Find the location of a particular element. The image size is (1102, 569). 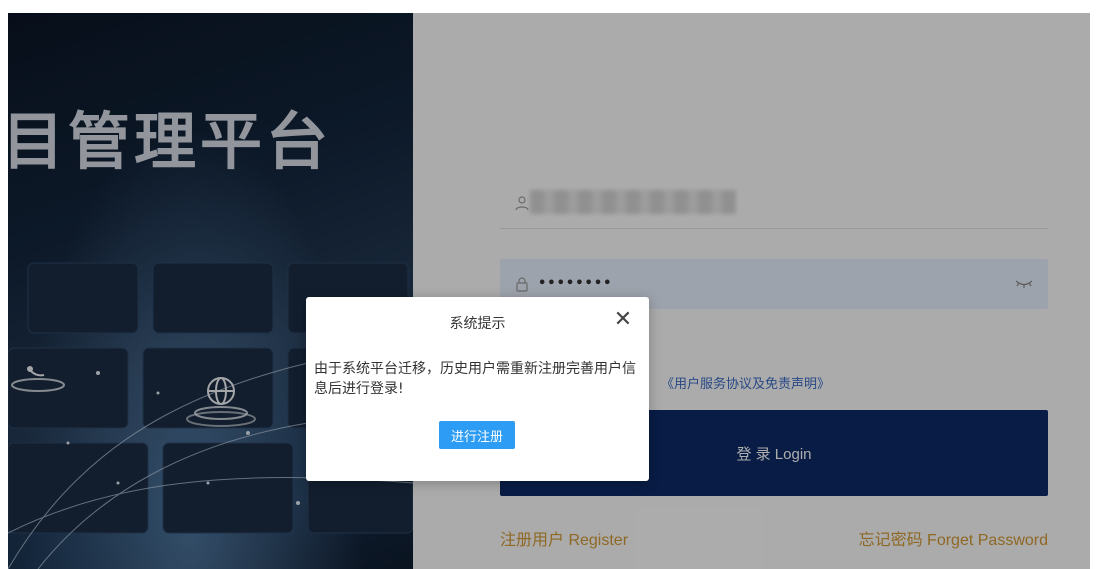

dialog-header: 系统提示 ✕ is located at coordinates (477, 322).